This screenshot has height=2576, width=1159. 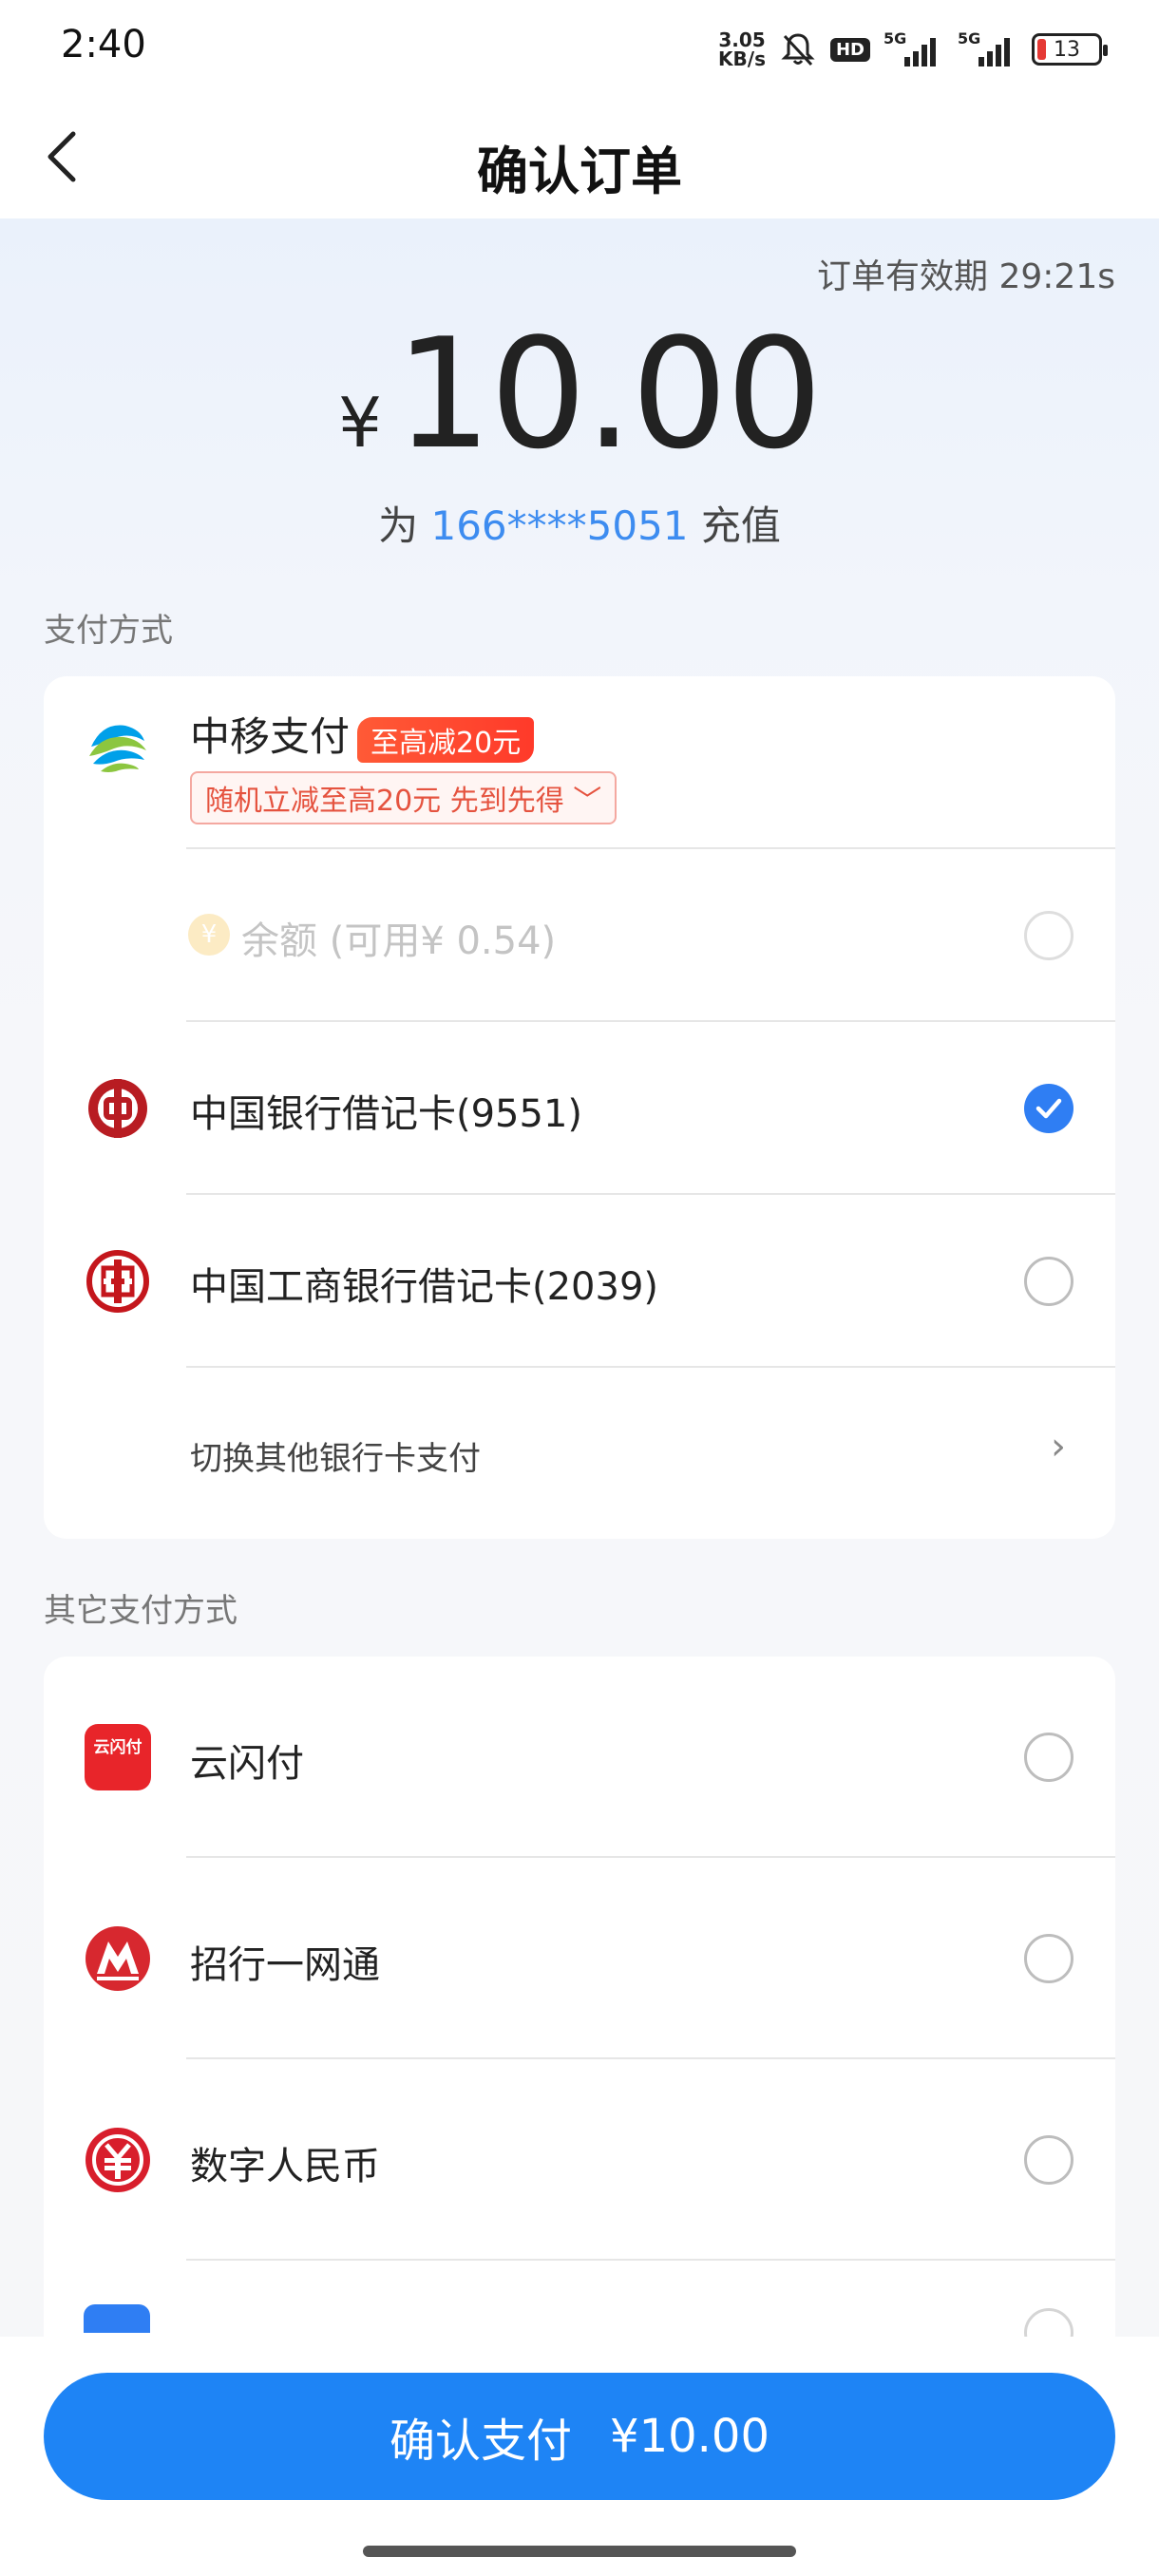 I want to click on chevron-left-icon, so click(x=62, y=156).